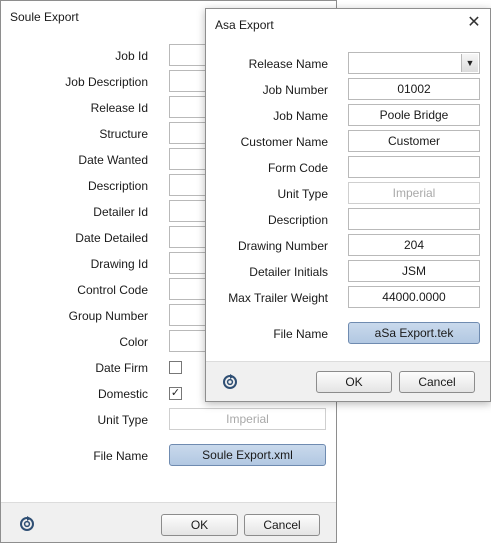 This screenshot has height=543, width=491. Describe the element at coordinates (295, 90) in the screenshot. I see `asa-job-number-label: Job Number` at that location.